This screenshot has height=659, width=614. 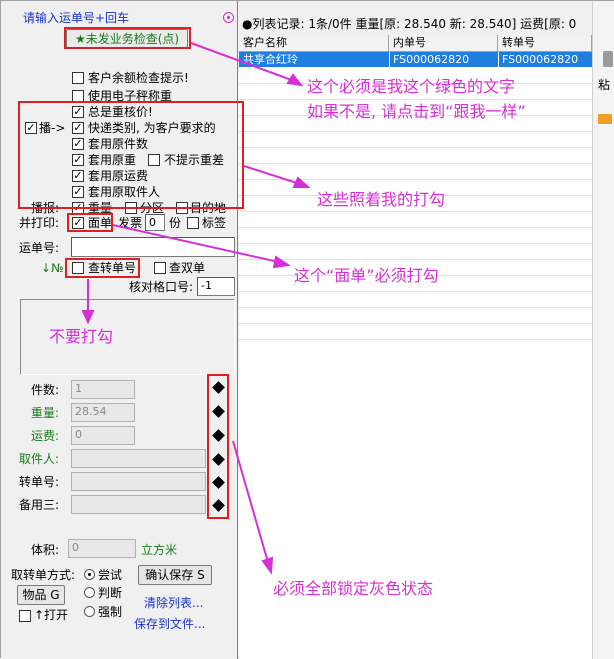 I want to click on annotation-note-1a: 这个必须是我这个绿色的文字, so click(x=411, y=86).